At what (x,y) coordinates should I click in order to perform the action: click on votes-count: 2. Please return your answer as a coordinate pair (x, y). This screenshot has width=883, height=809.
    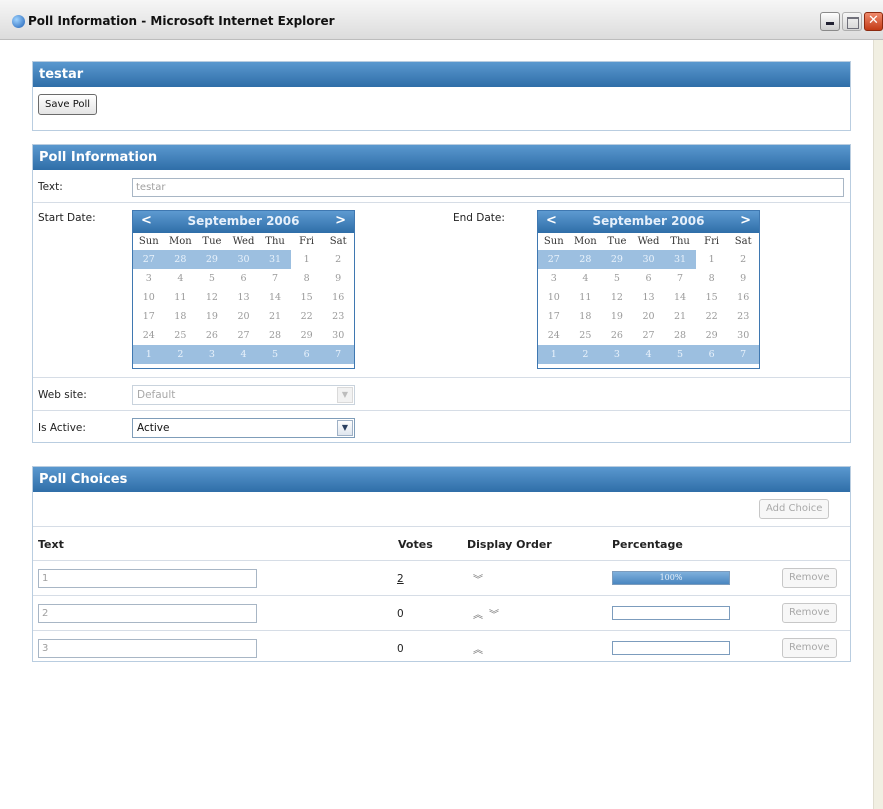
    Looking at the image, I should click on (400, 579).